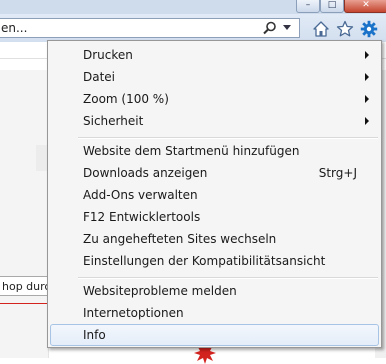 The image size is (386, 364). I want to click on menu-item-compatibility-view: Einstellungen der Kompatibilitätsansicht, so click(214, 261).